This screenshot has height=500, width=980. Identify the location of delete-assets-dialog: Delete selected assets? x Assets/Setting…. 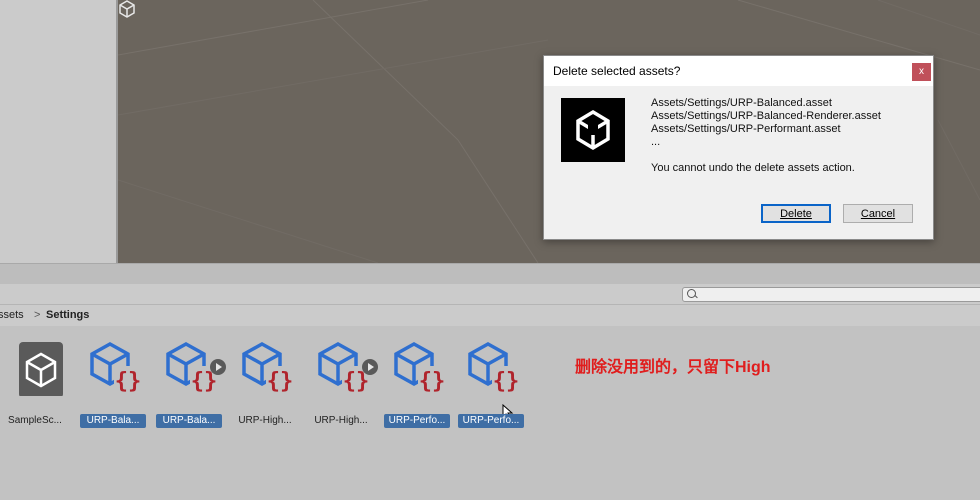
(738, 147).